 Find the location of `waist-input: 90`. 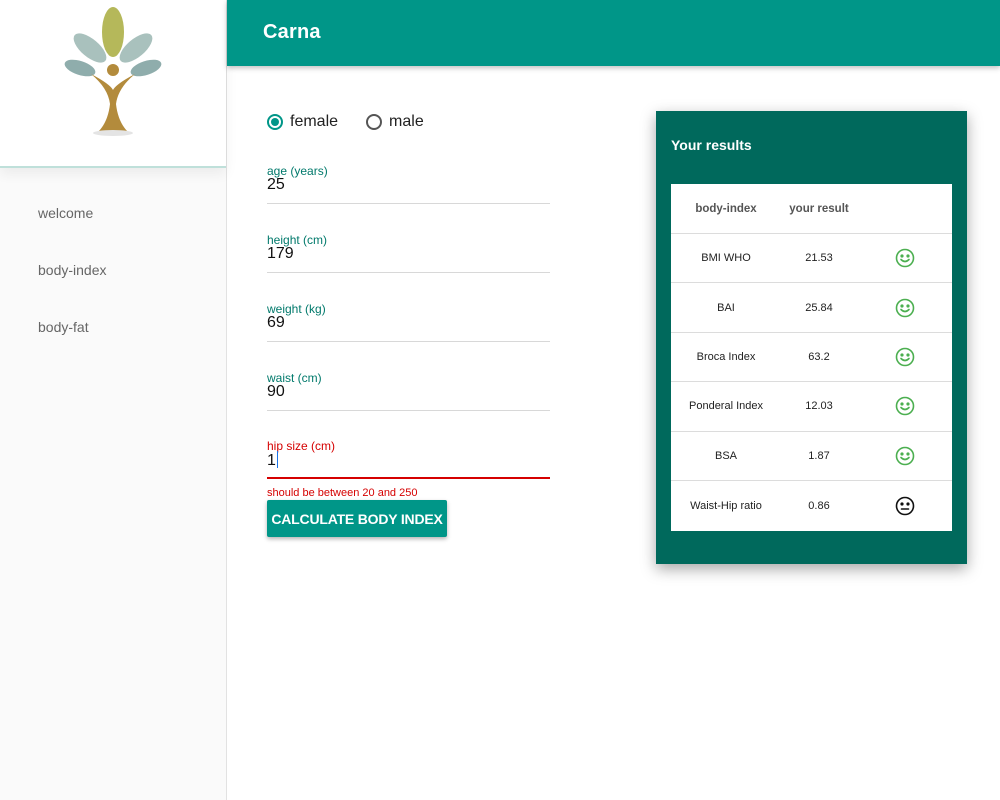

waist-input: 90 is located at coordinates (276, 392).